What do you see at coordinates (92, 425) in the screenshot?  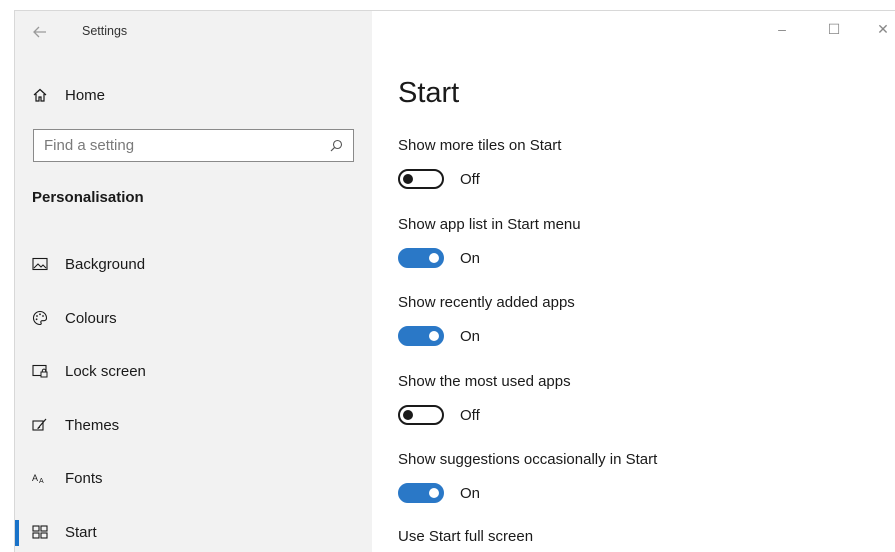 I see `sidebar-item-label: Themes` at bounding box center [92, 425].